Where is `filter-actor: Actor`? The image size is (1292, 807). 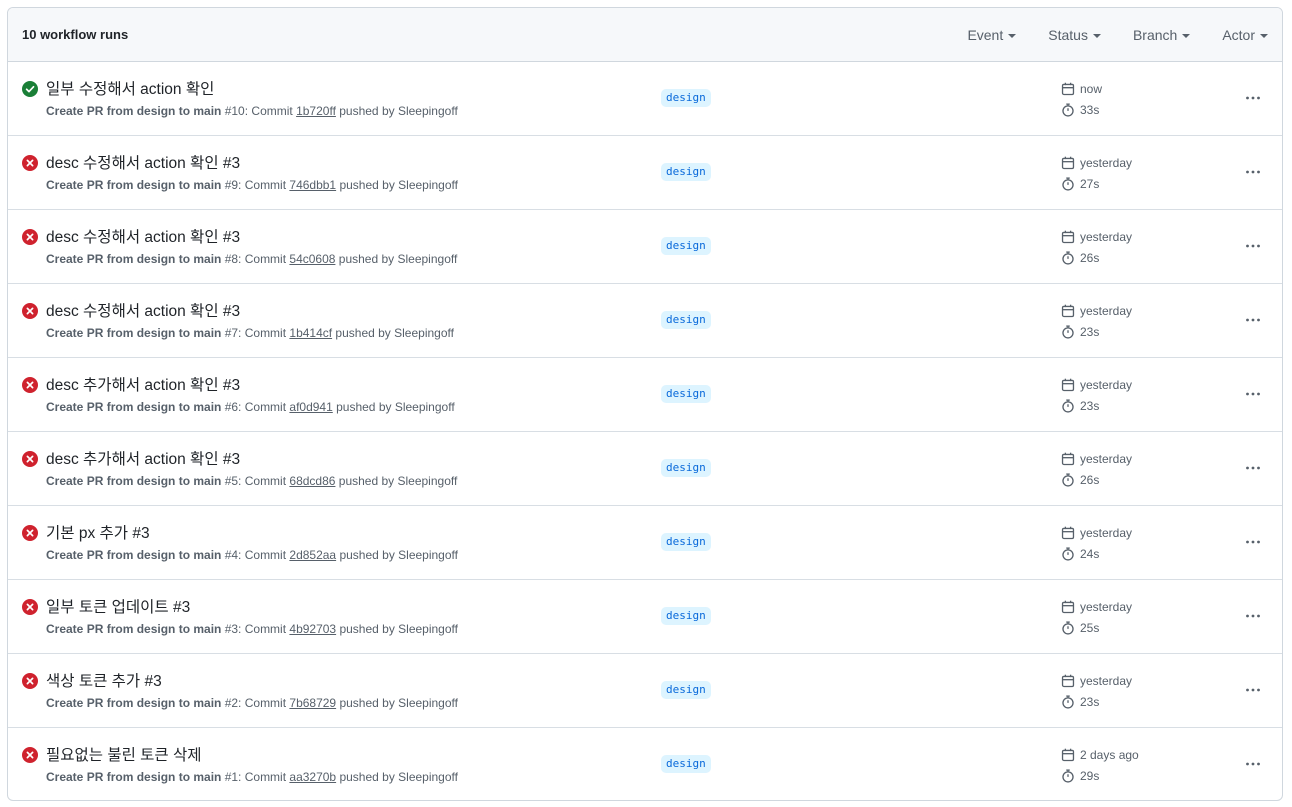 filter-actor: Actor is located at coordinates (1245, 35).